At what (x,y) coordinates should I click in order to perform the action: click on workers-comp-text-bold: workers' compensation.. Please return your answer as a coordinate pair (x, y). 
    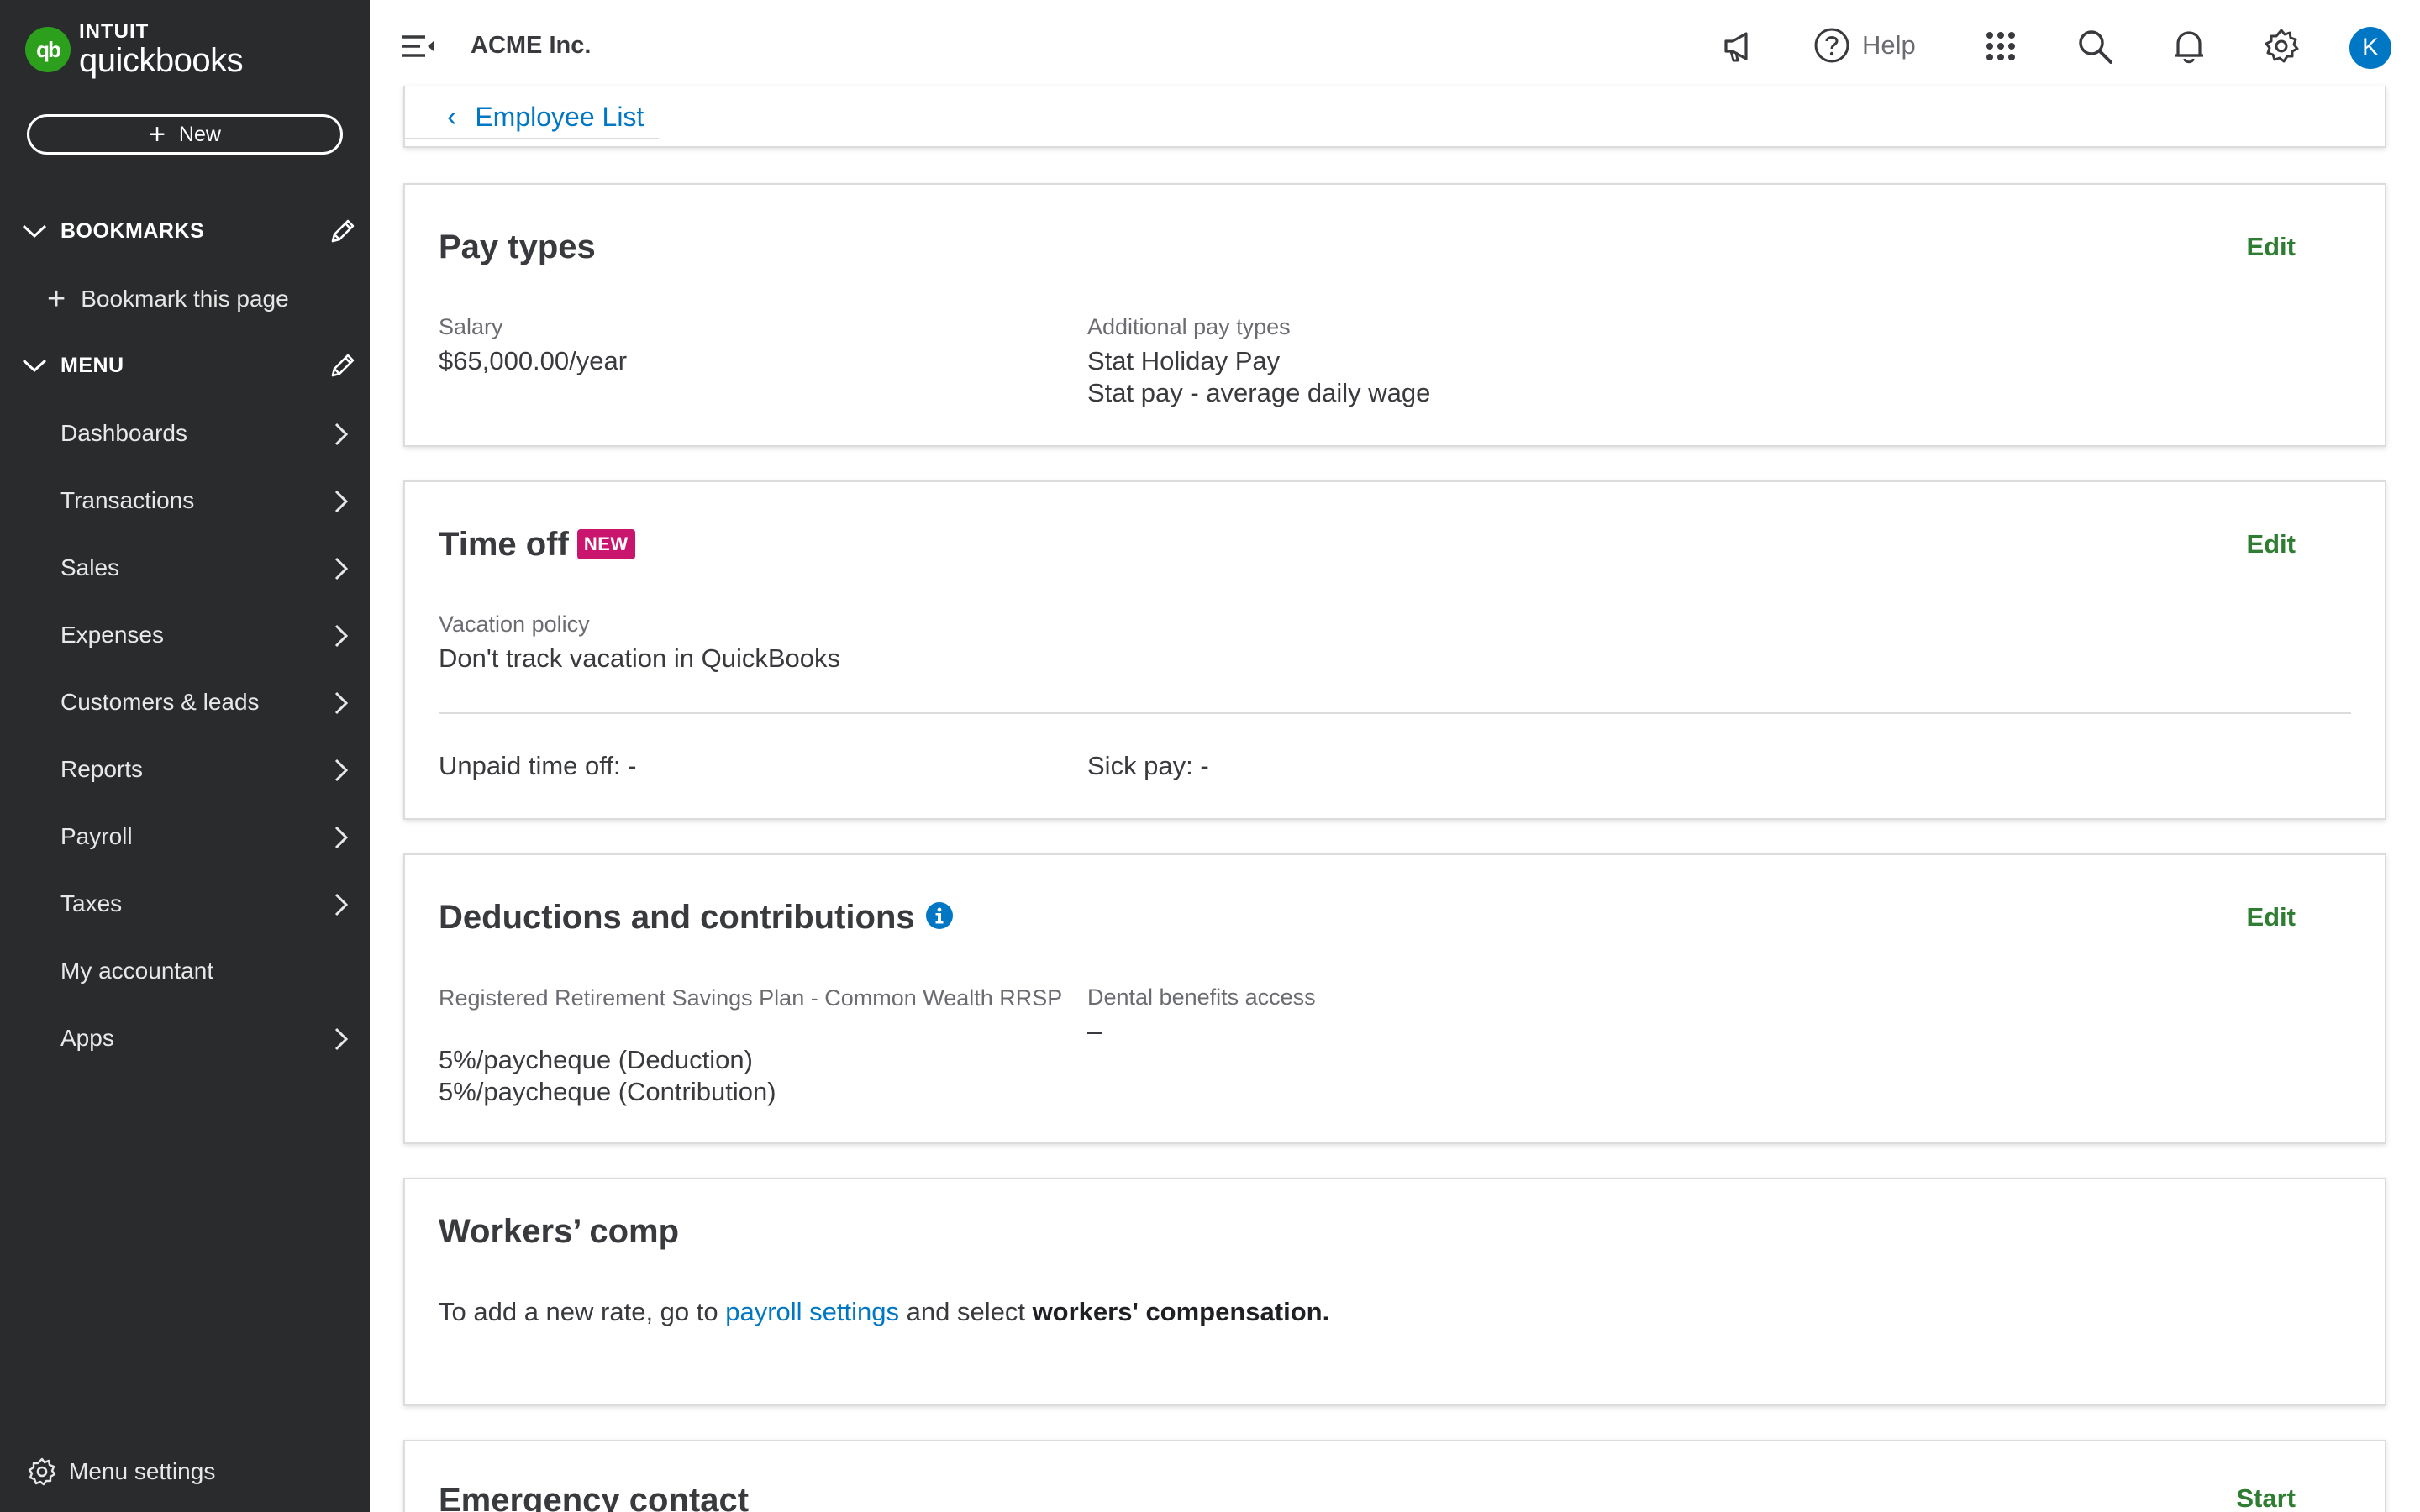
    Looking at the image, I should click on (1181, 1311).